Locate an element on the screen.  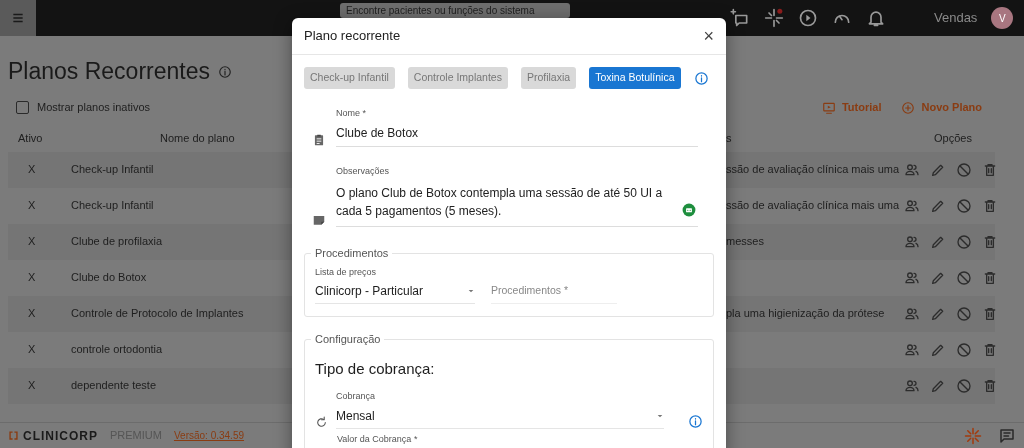
close-button: × is located at coordinates (708, 36).